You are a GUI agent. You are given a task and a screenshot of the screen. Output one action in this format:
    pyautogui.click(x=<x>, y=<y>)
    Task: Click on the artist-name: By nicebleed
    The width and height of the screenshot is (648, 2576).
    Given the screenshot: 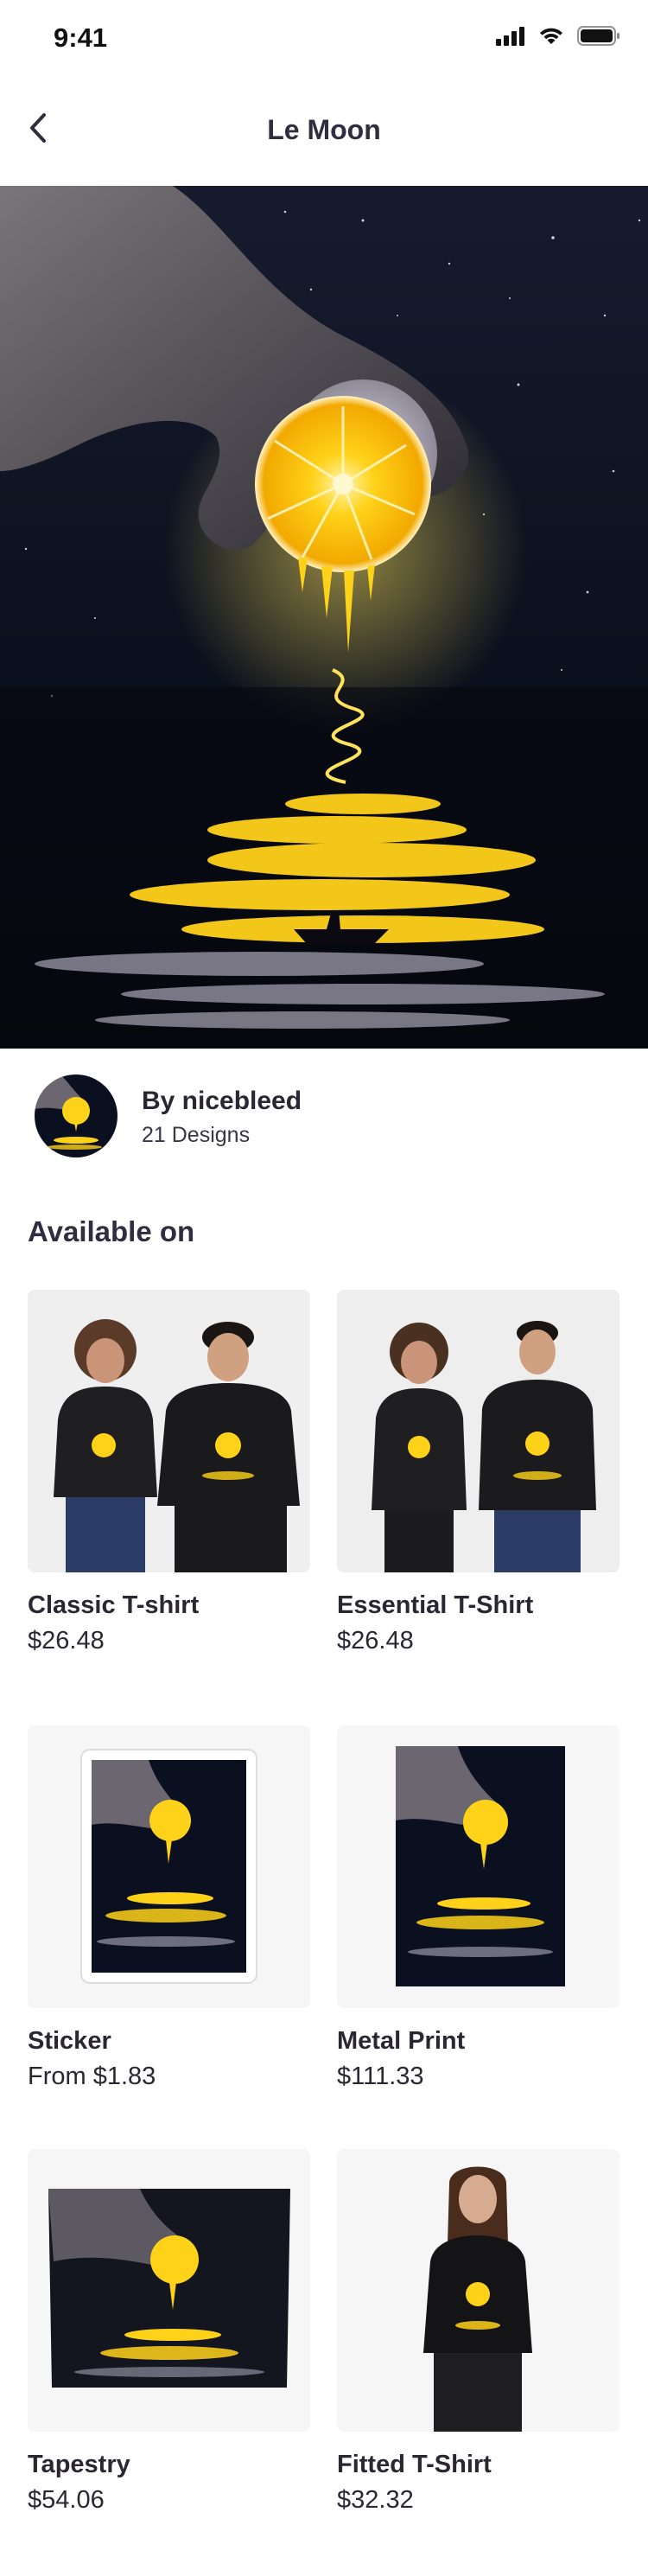 What is the action you would take?
    pyautogui.click(x=222, y=1101)
    